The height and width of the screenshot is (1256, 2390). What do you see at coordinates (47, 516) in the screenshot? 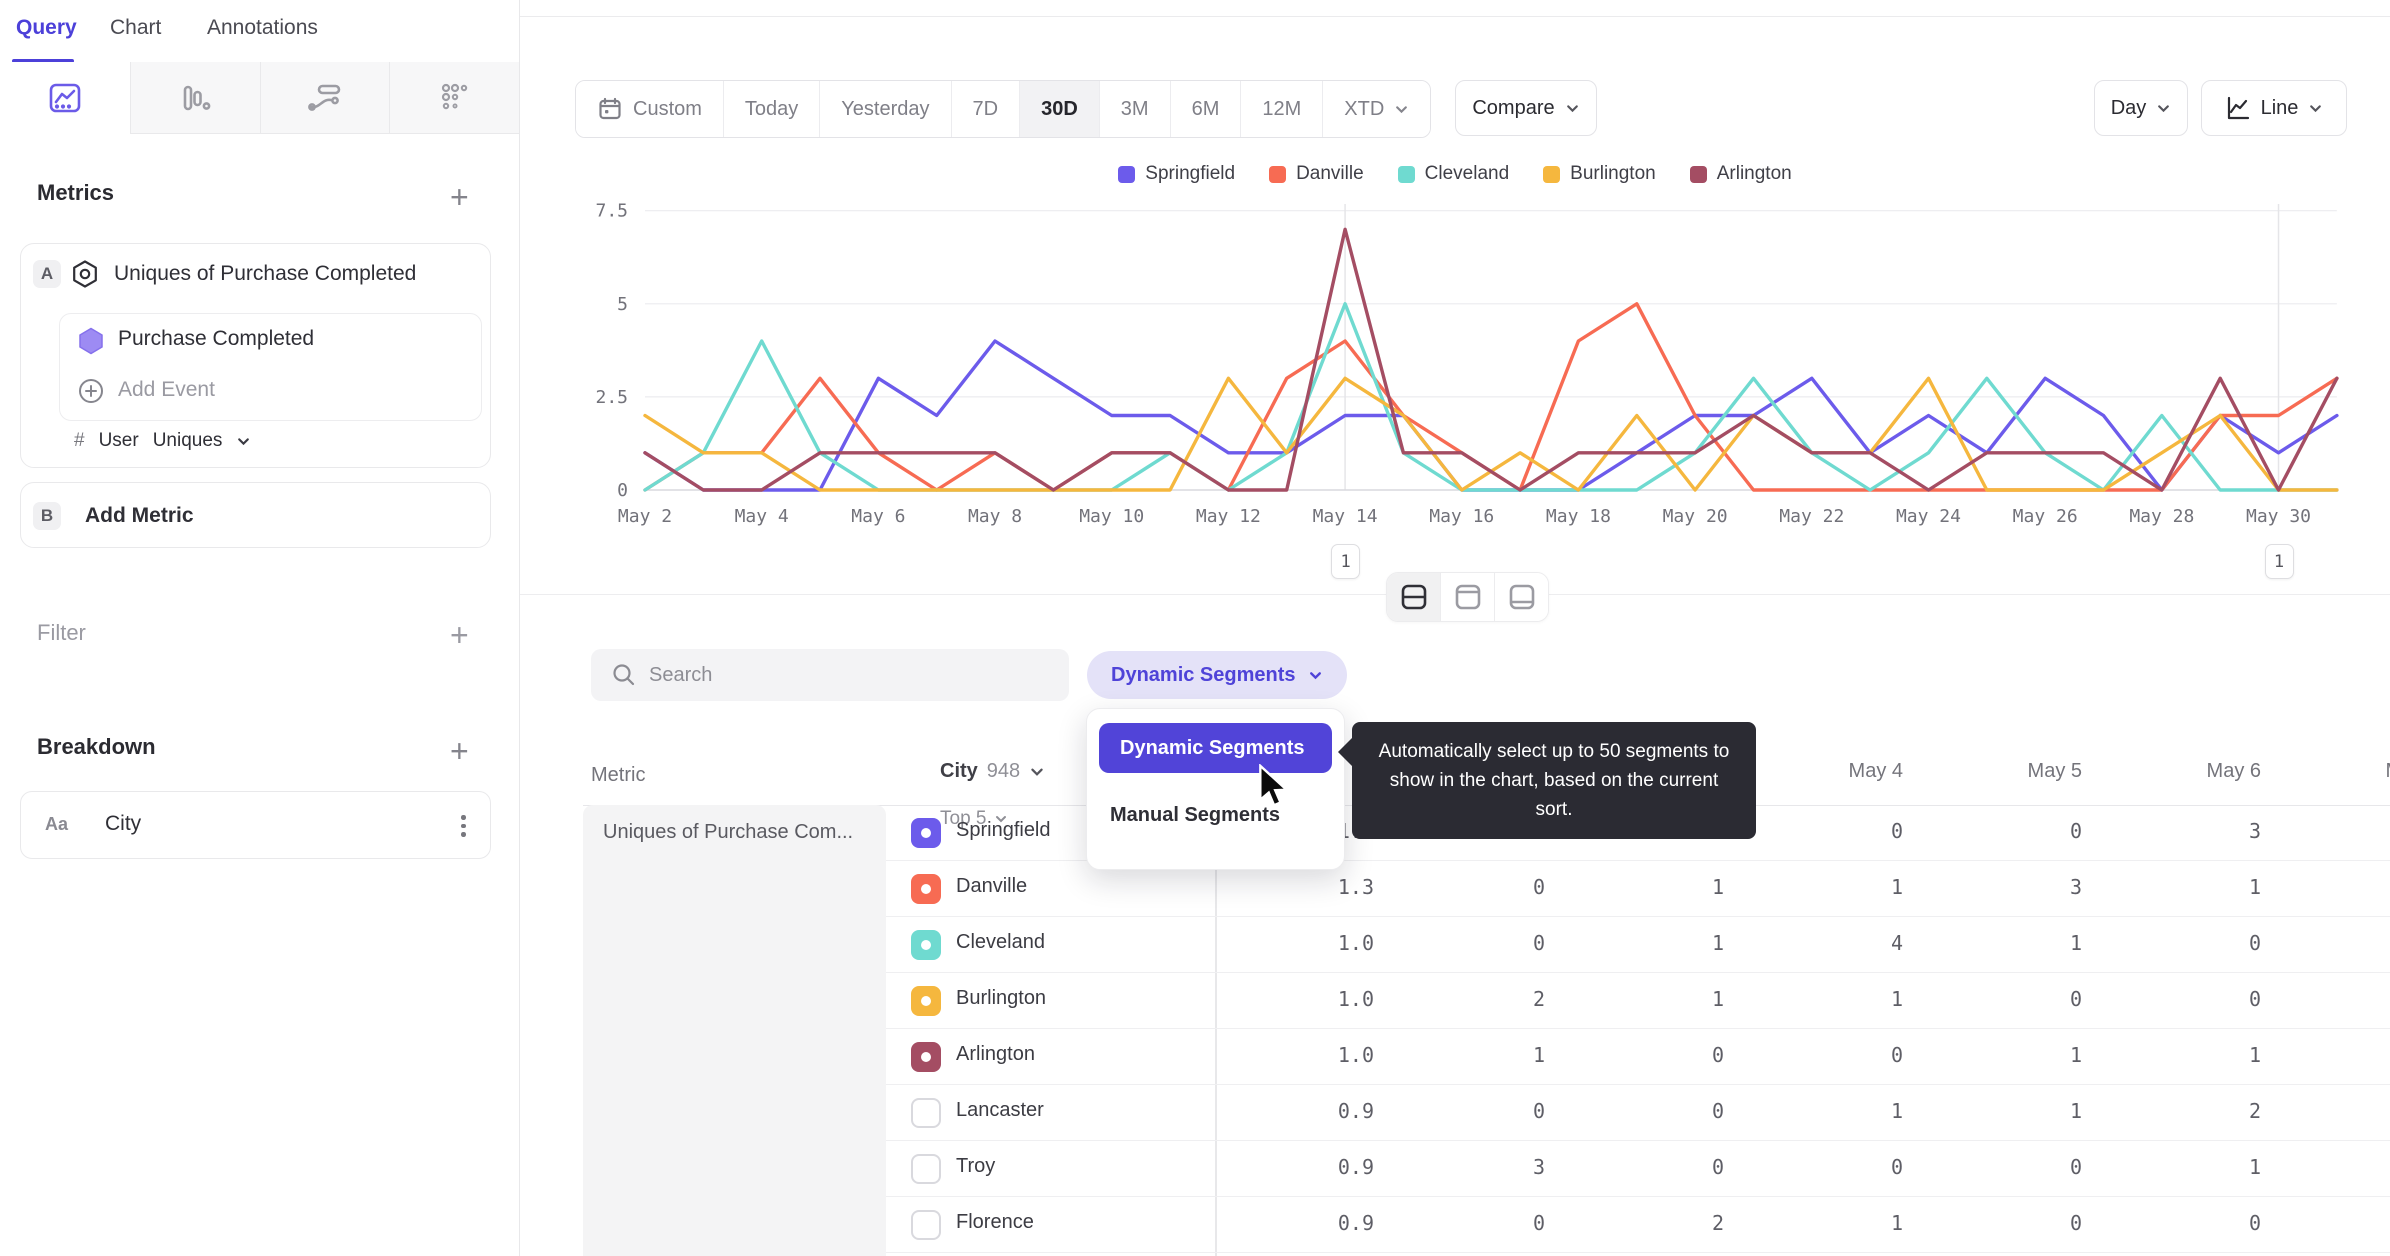
I see `metric-badge-b: B` at bounding box center [47, 516].